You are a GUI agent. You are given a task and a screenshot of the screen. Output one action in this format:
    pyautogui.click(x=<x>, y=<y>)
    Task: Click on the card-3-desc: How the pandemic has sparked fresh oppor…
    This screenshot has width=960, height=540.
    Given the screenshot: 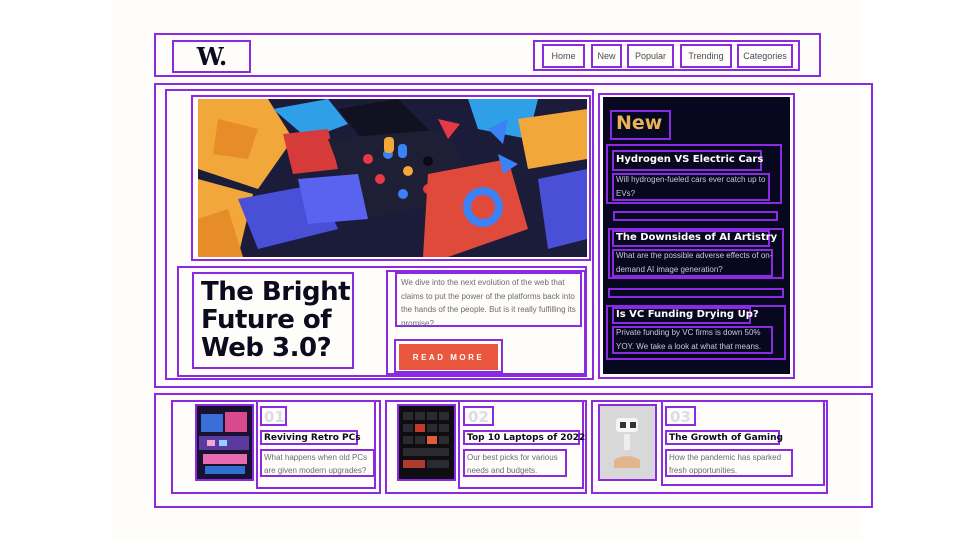 What is the action you would take?
    pyautogui.click(x=729, y=463)
    